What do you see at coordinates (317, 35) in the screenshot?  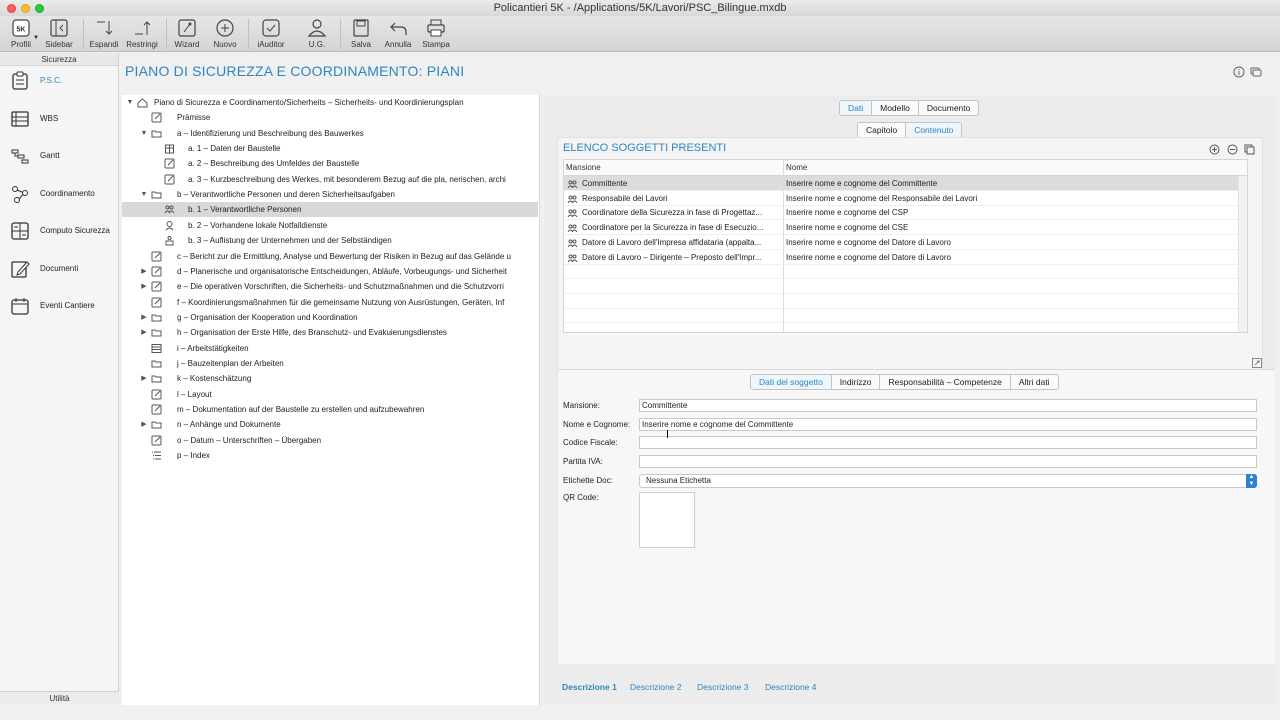 I see `ug-button: U.G.` at bounding box center [317, 35].